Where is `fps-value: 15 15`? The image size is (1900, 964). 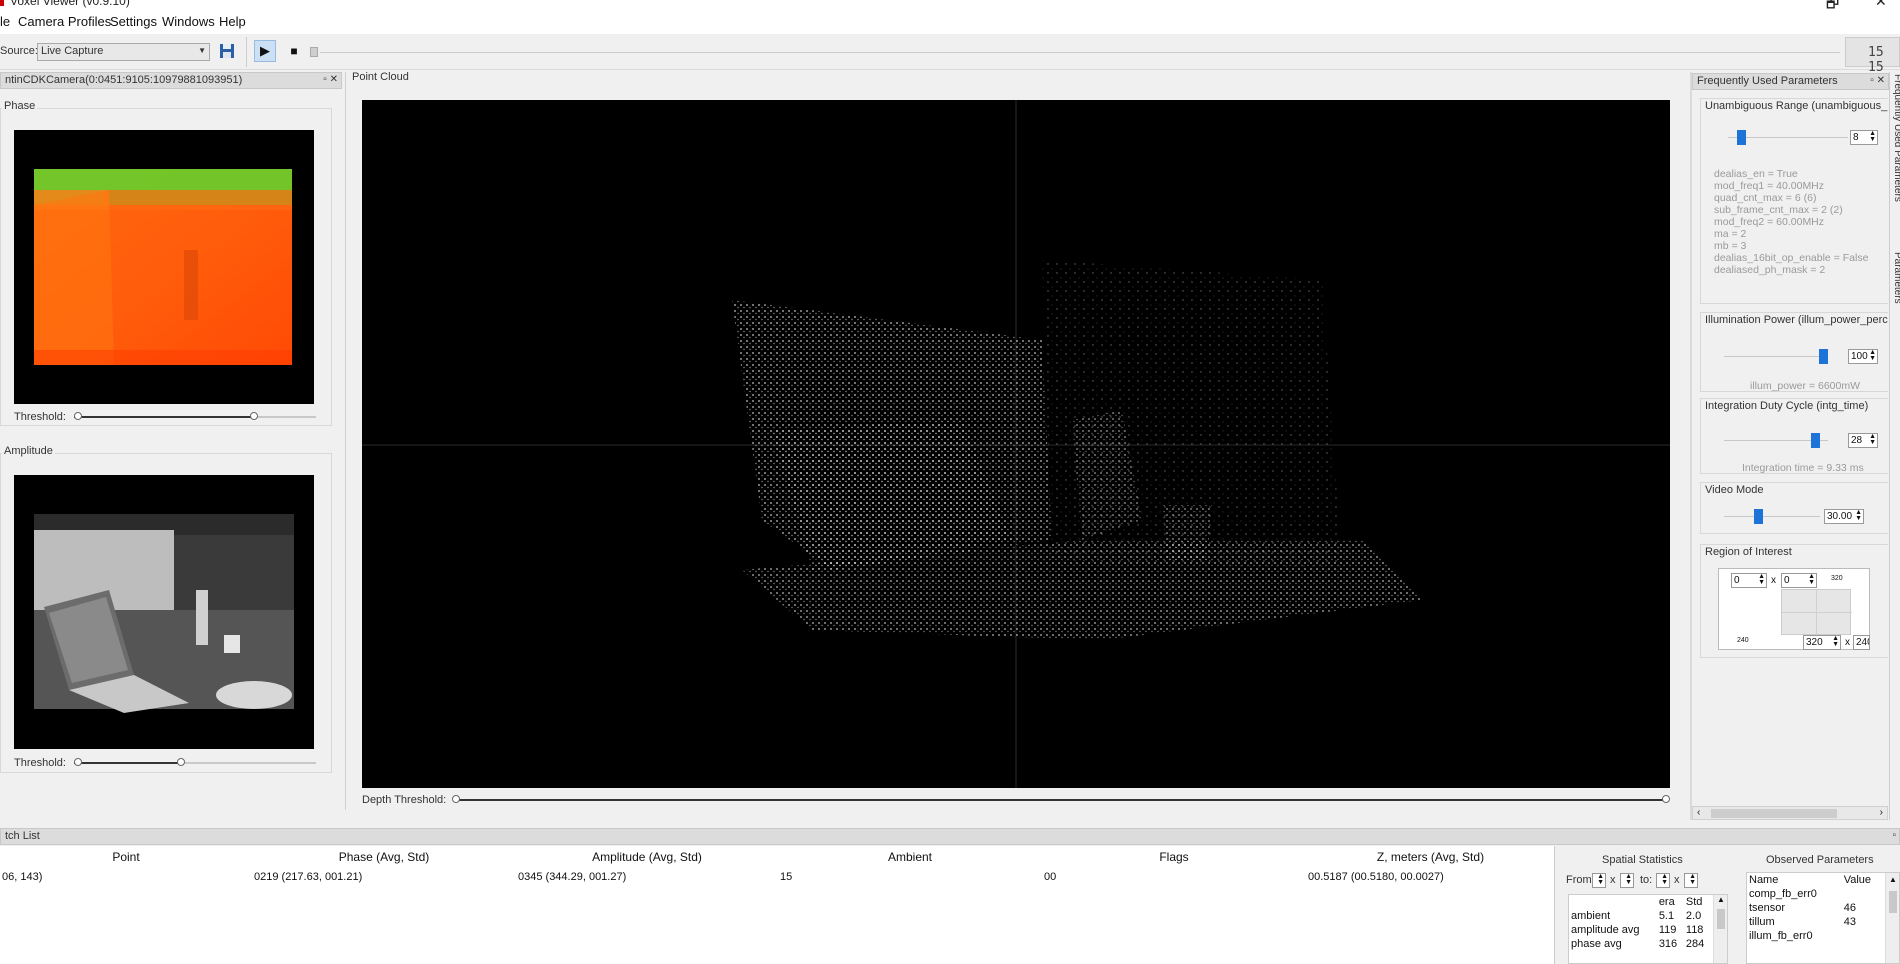
fps-value: 15 15 is located at coordinates (1876, 60).